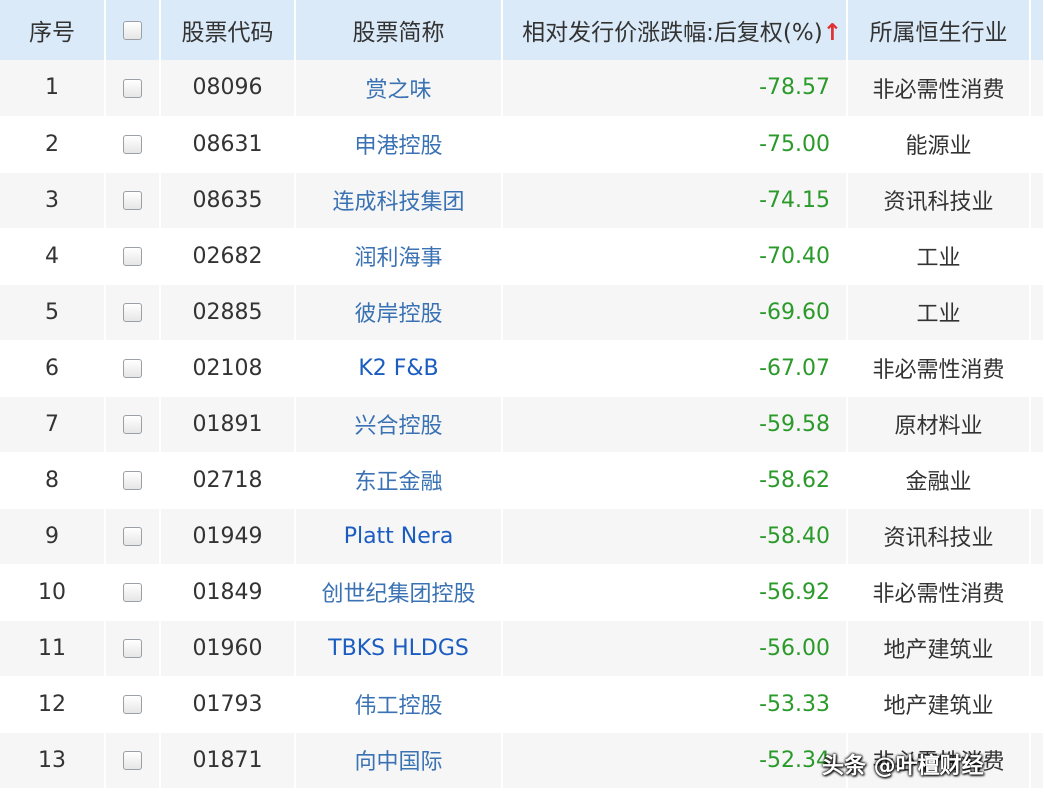 This screenshot has width=1044, height=801. I want to click on row-index: 4, so click(53, 256).